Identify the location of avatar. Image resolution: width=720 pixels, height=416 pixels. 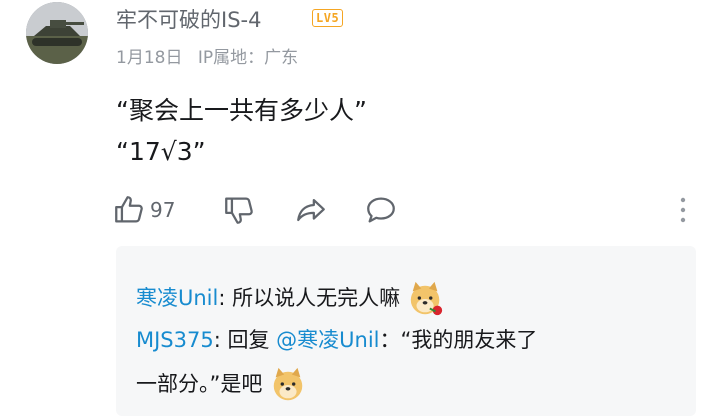
(57, 33).